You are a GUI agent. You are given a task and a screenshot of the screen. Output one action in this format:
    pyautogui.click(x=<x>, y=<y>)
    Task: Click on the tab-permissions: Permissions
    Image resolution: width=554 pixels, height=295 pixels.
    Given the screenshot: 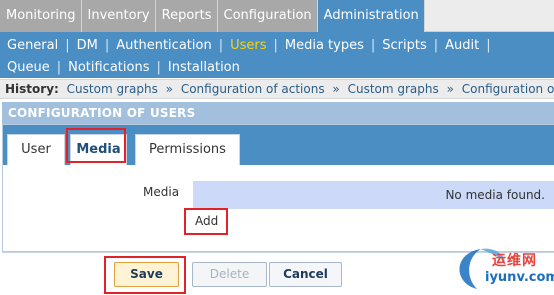 What is the action you would take?
    pyautogui.click(x=187, y=149)
    